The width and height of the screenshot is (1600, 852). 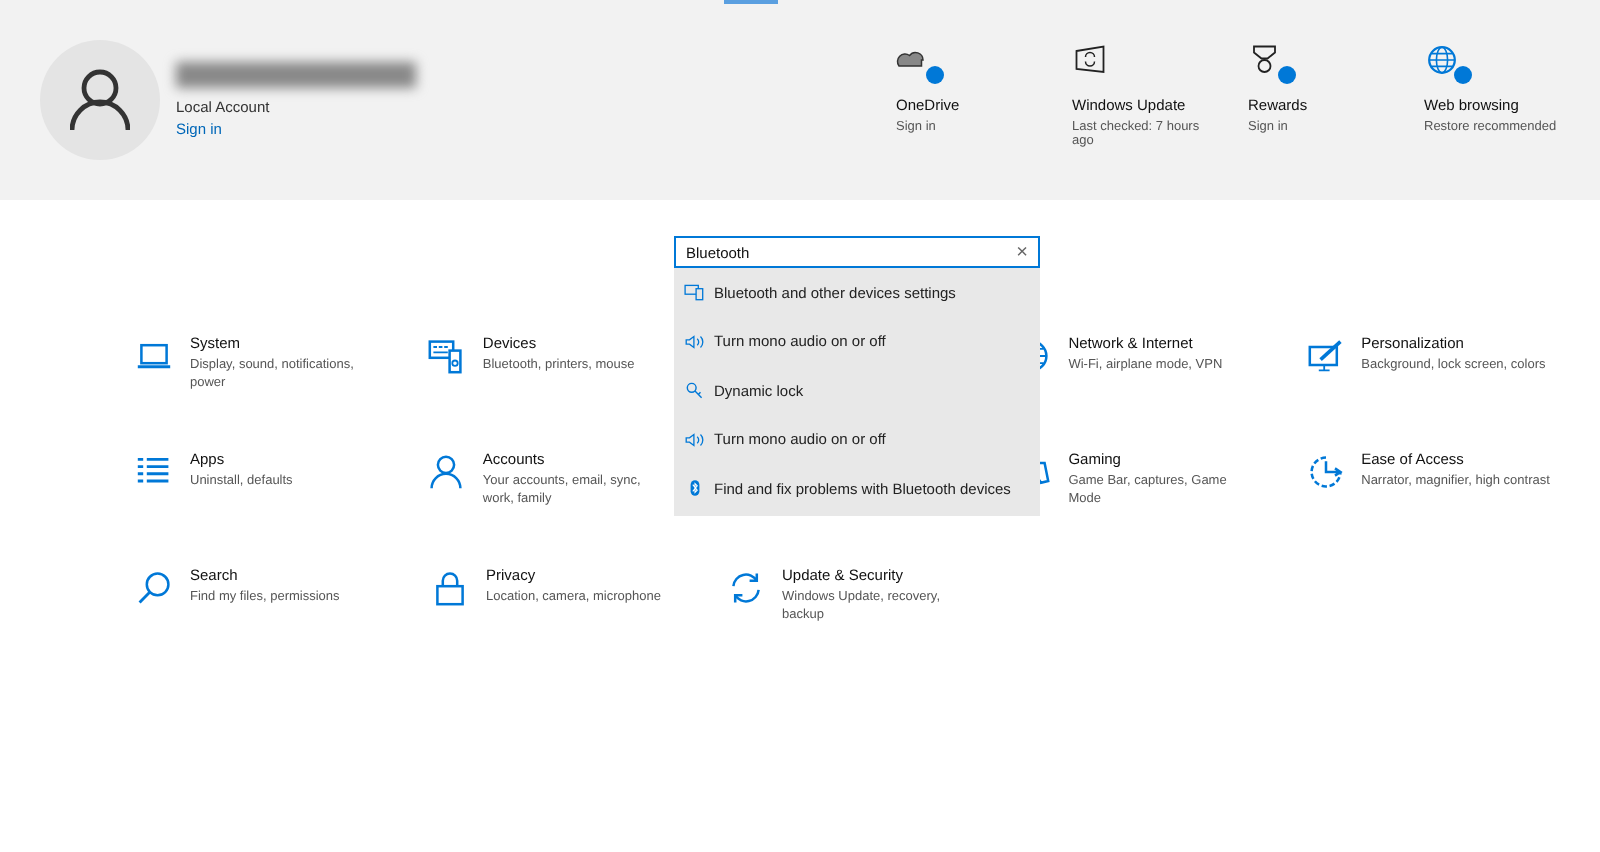 What do you see at coordinates (446, 356) in the screenshot?
I see `keyboard-icon` at bounding box center [446, 356].